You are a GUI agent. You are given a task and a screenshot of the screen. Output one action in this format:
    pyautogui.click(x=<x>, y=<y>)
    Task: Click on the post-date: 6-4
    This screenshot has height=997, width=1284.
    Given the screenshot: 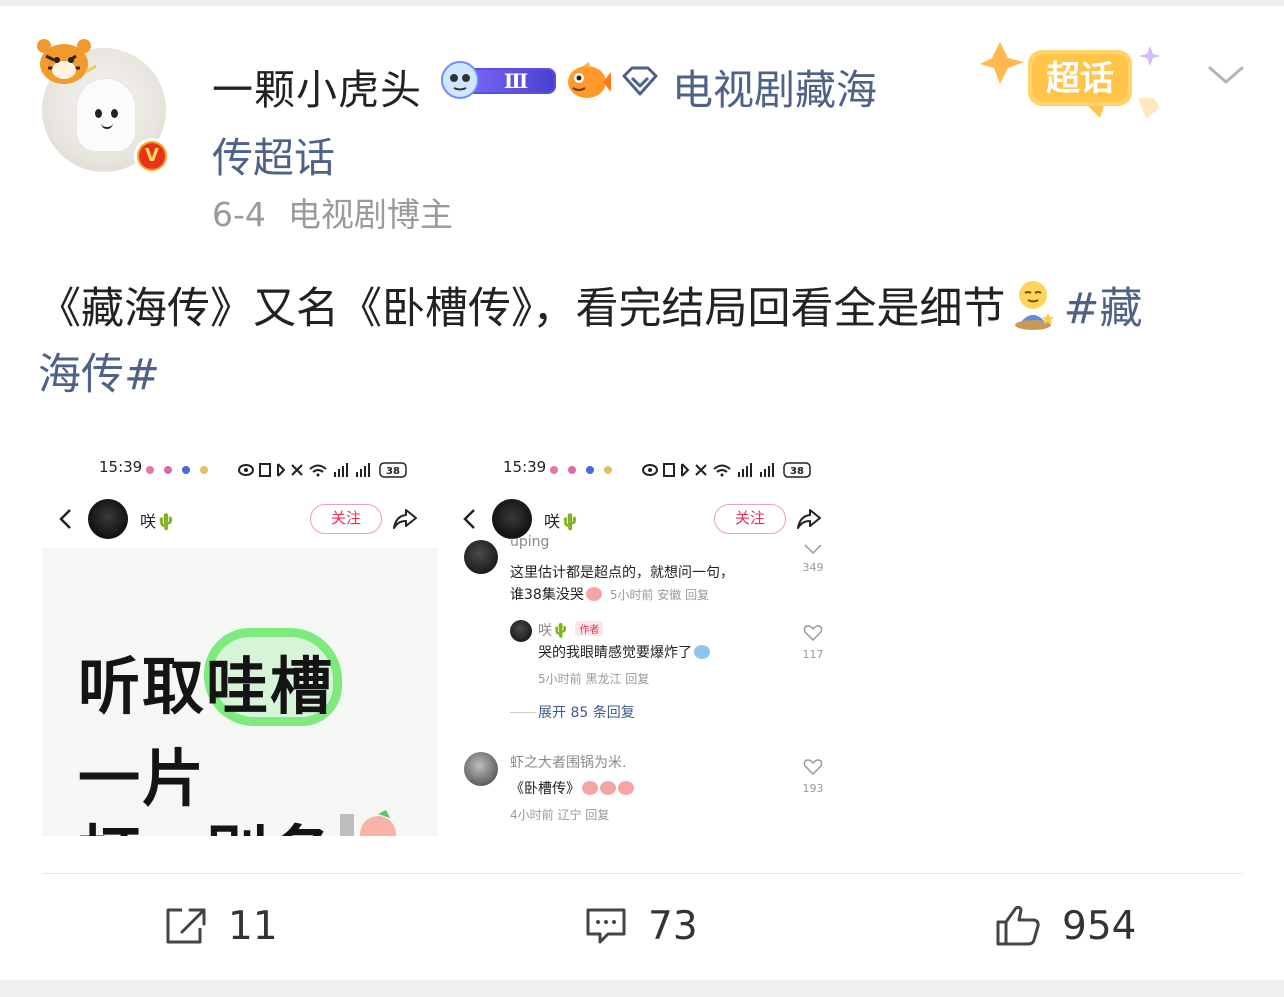 What is the action you would take?
    pyautogui.click(x=239, y=214)
    